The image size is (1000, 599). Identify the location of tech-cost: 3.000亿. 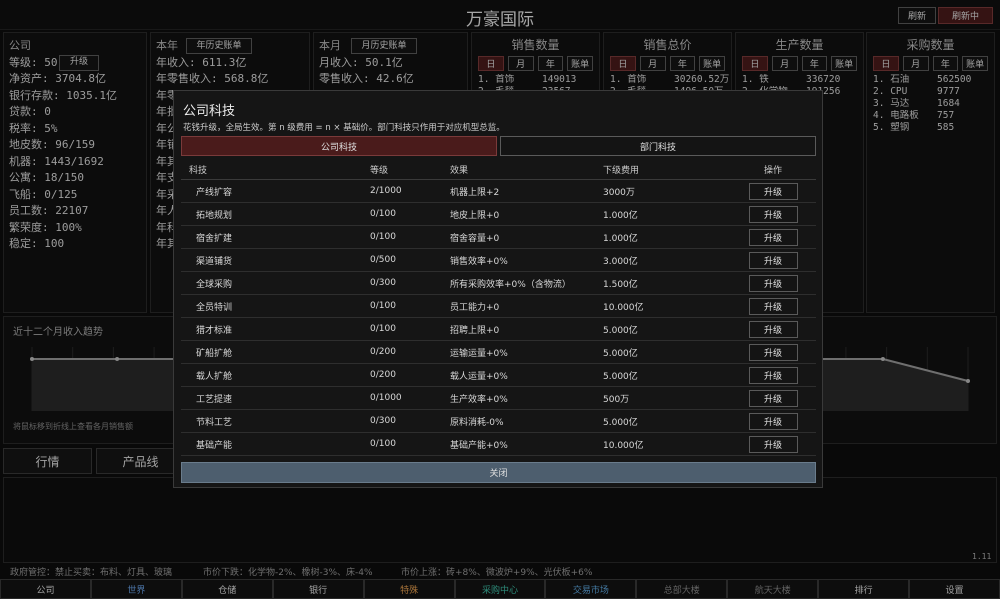
(620, 261).